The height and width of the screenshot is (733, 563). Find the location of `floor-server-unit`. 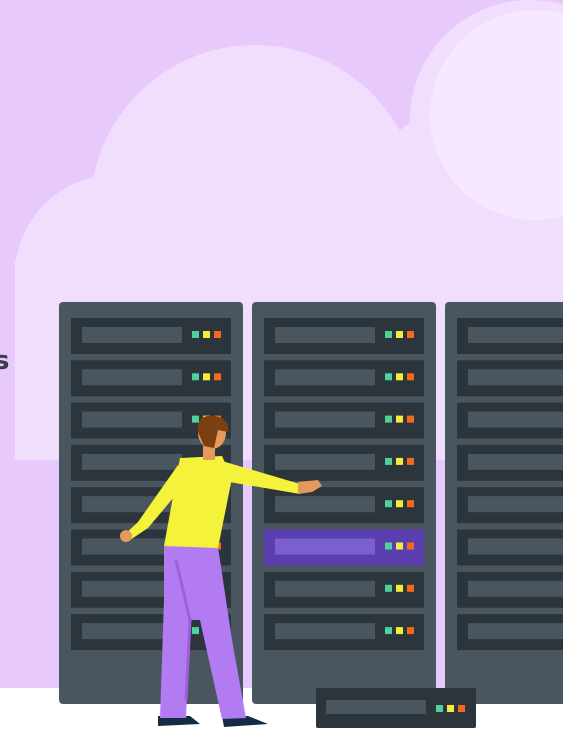

floor-server-unit is located at coordinates (396, 708).